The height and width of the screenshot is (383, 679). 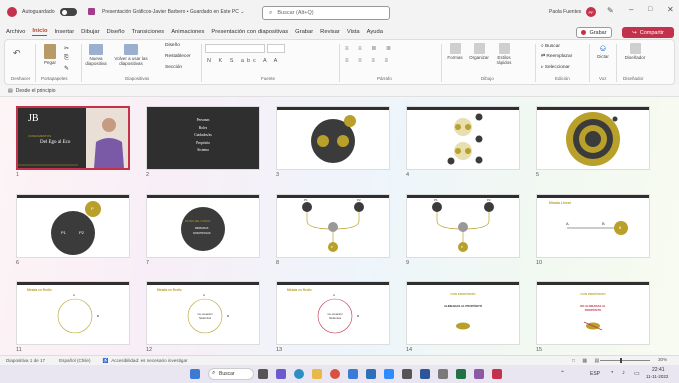 I want to click on arrange-button: Organizar, so click(x=479, y=51).